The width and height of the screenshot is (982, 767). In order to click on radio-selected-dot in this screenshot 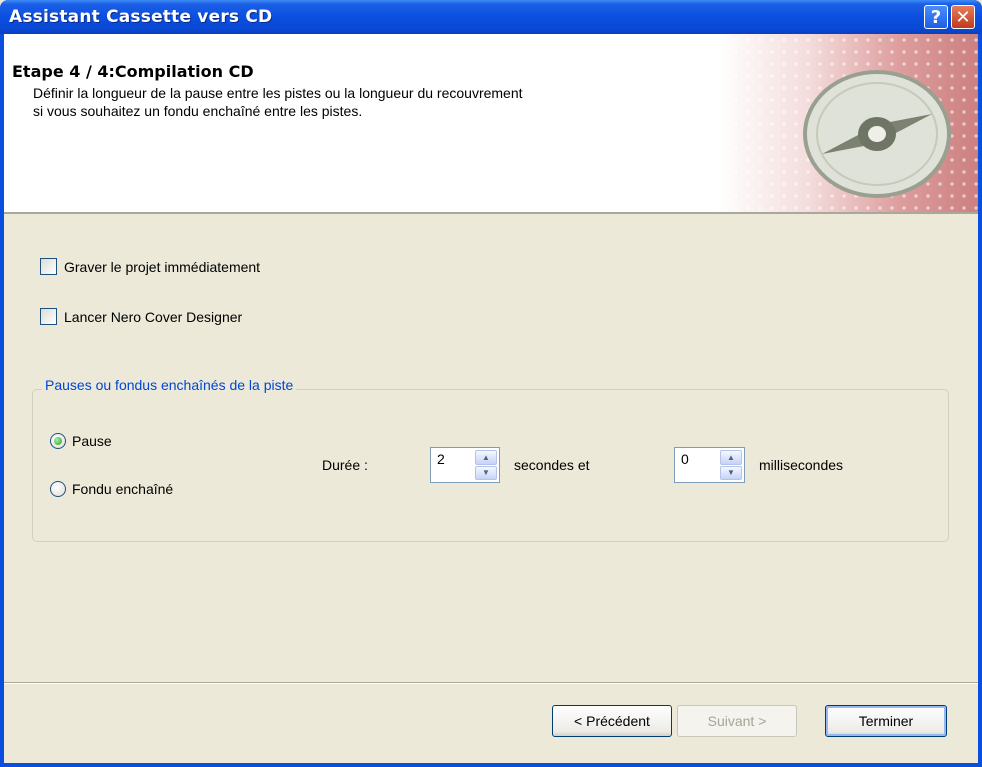, I will do `click(58, 441)`.